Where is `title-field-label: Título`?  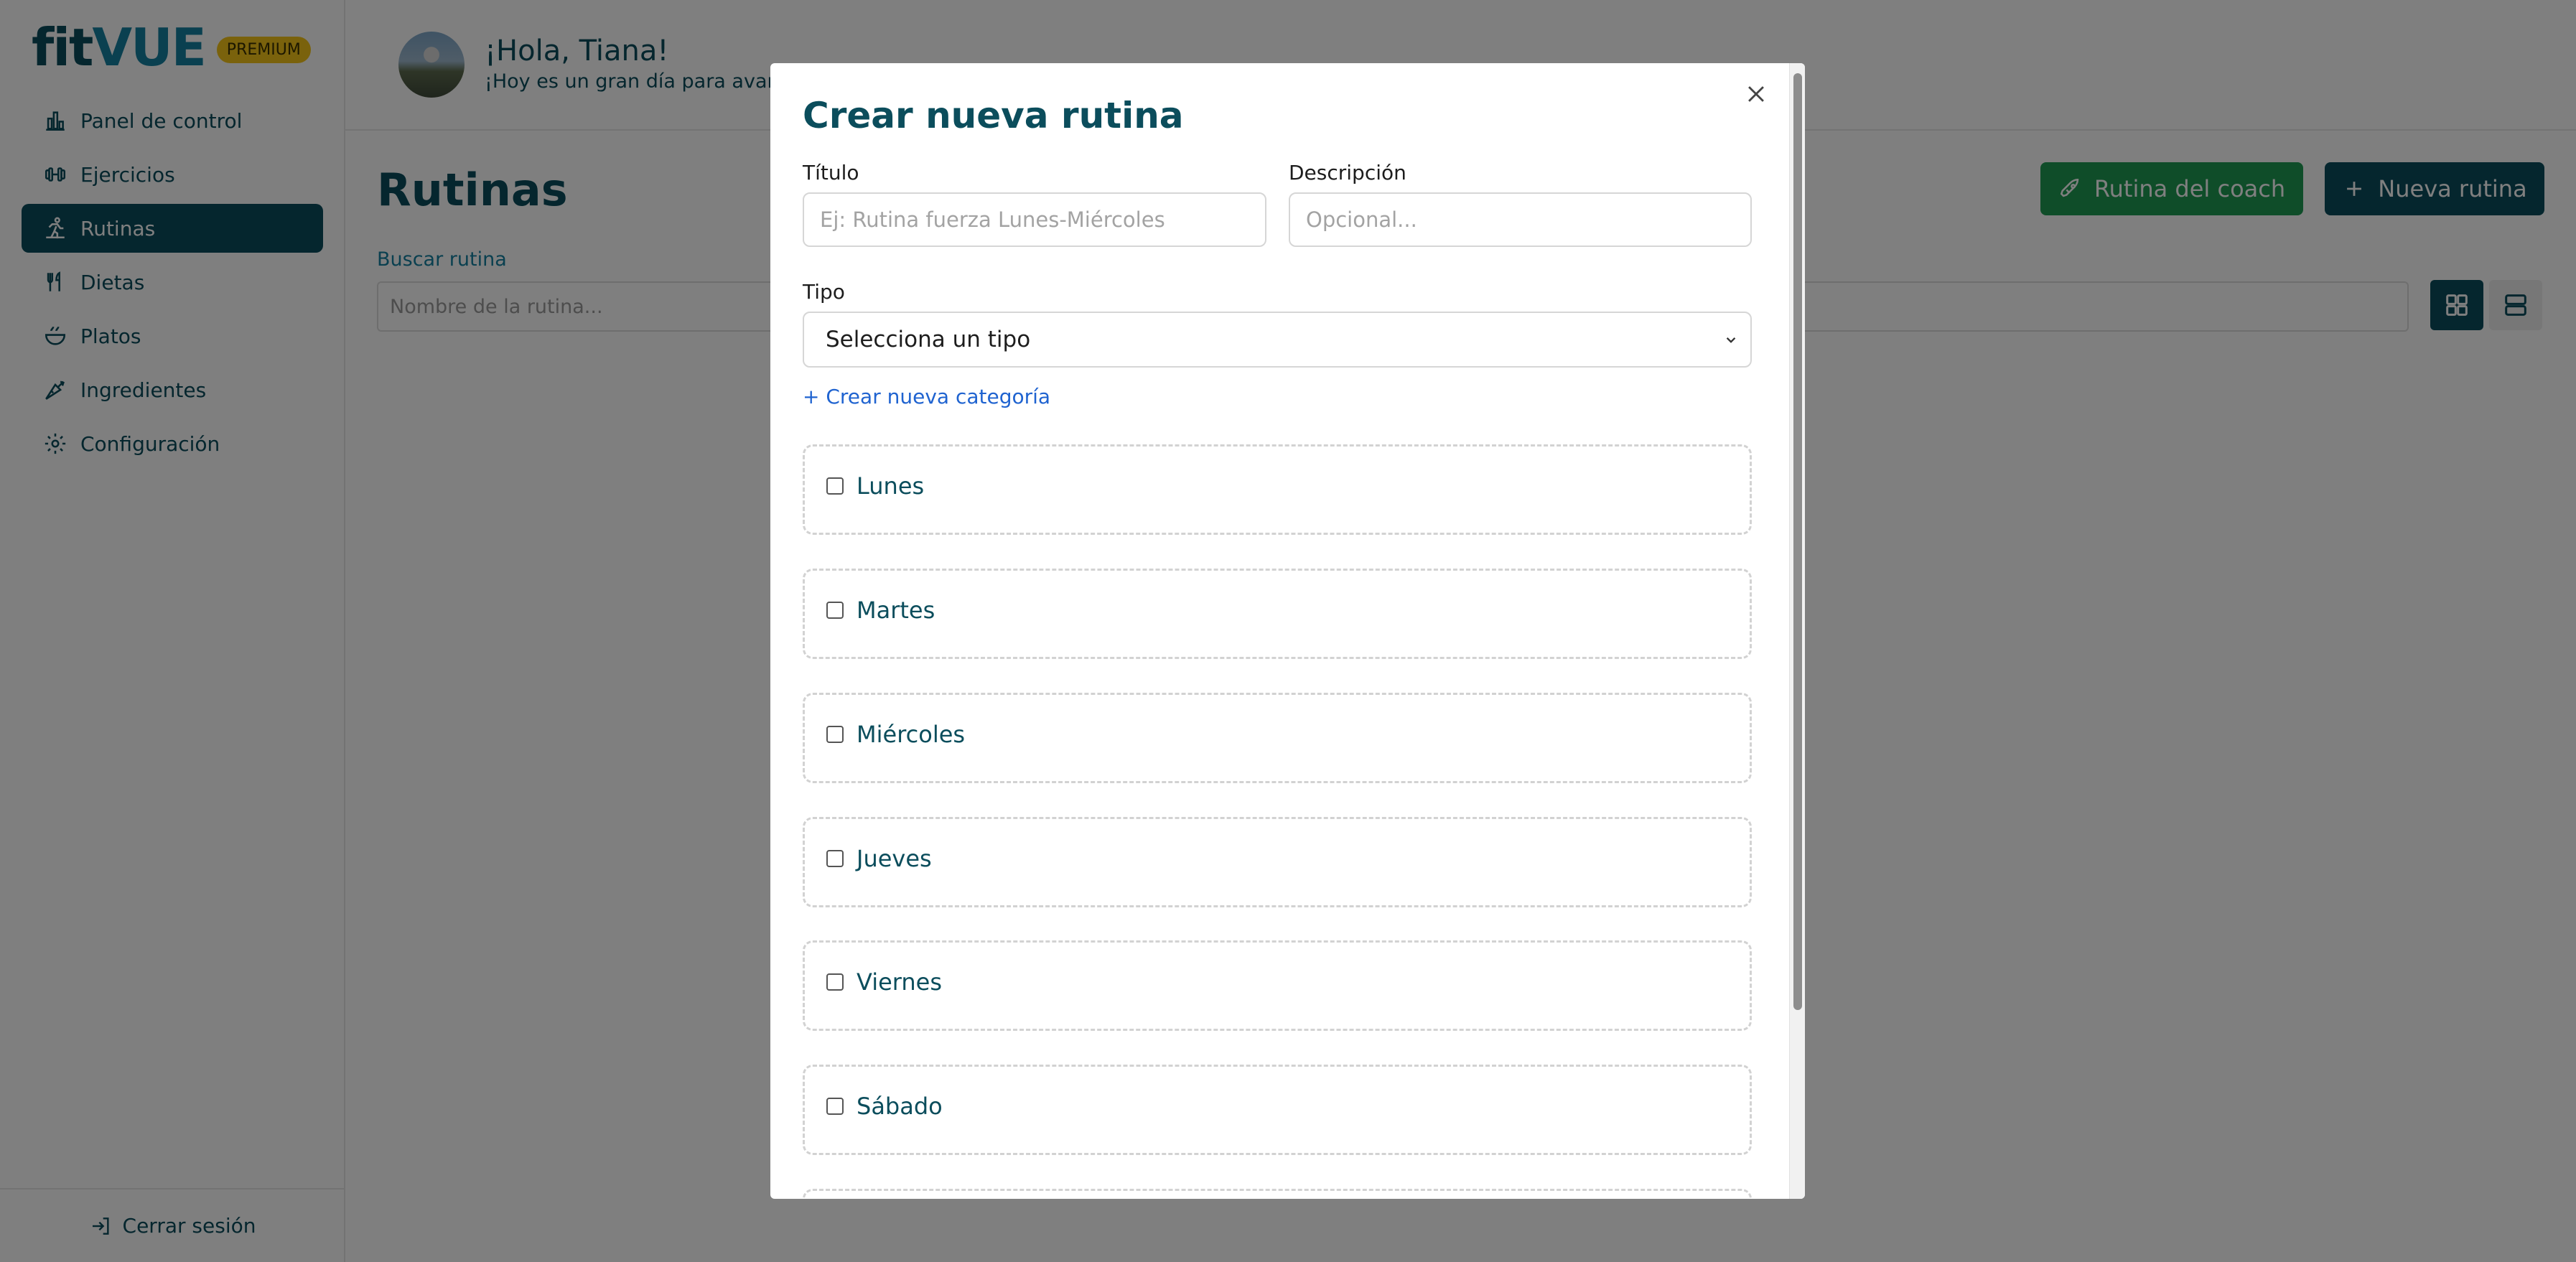
title-field-label: Título is located at coordinates (831, 172).